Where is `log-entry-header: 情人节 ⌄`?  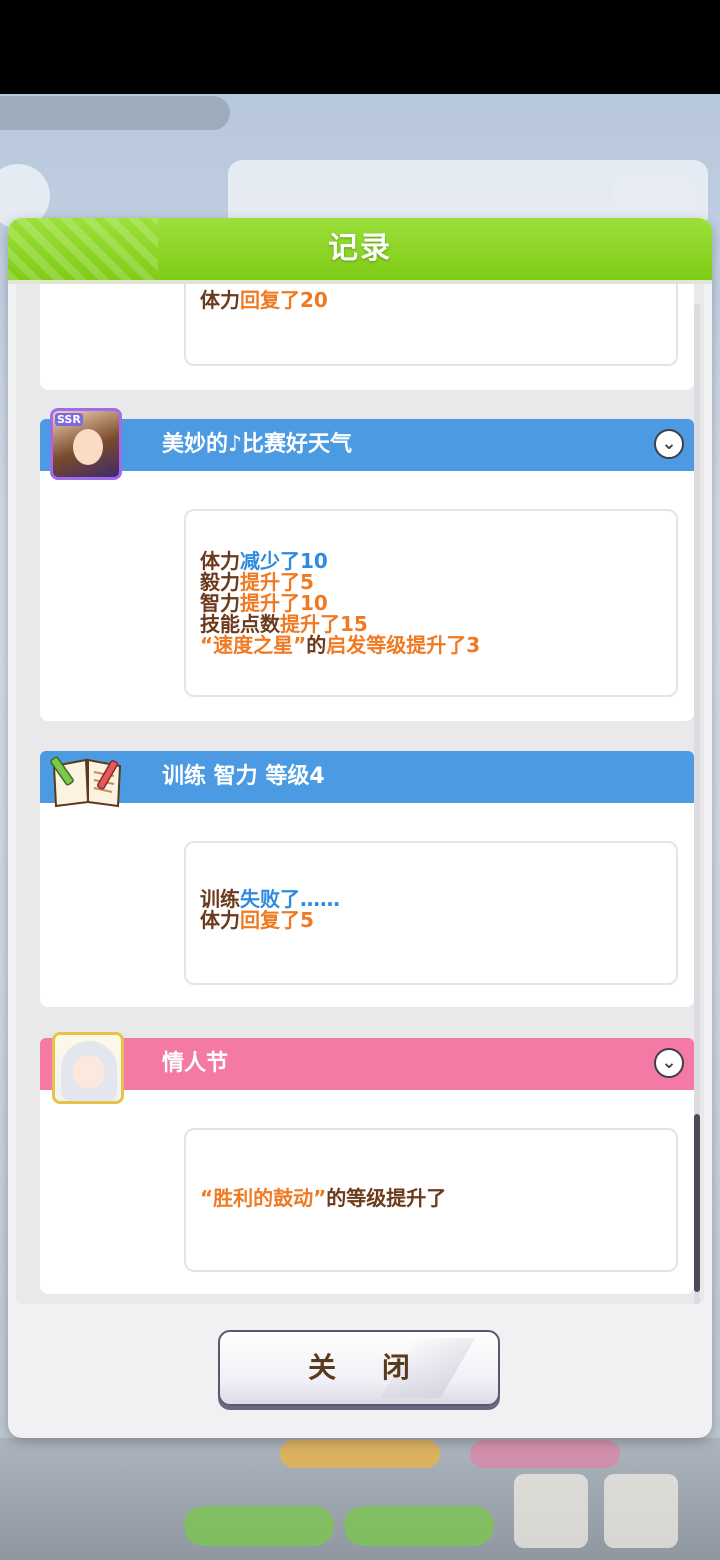 log-entry-header: 情人节 ⌄ is located at coordinates (367, 1064).